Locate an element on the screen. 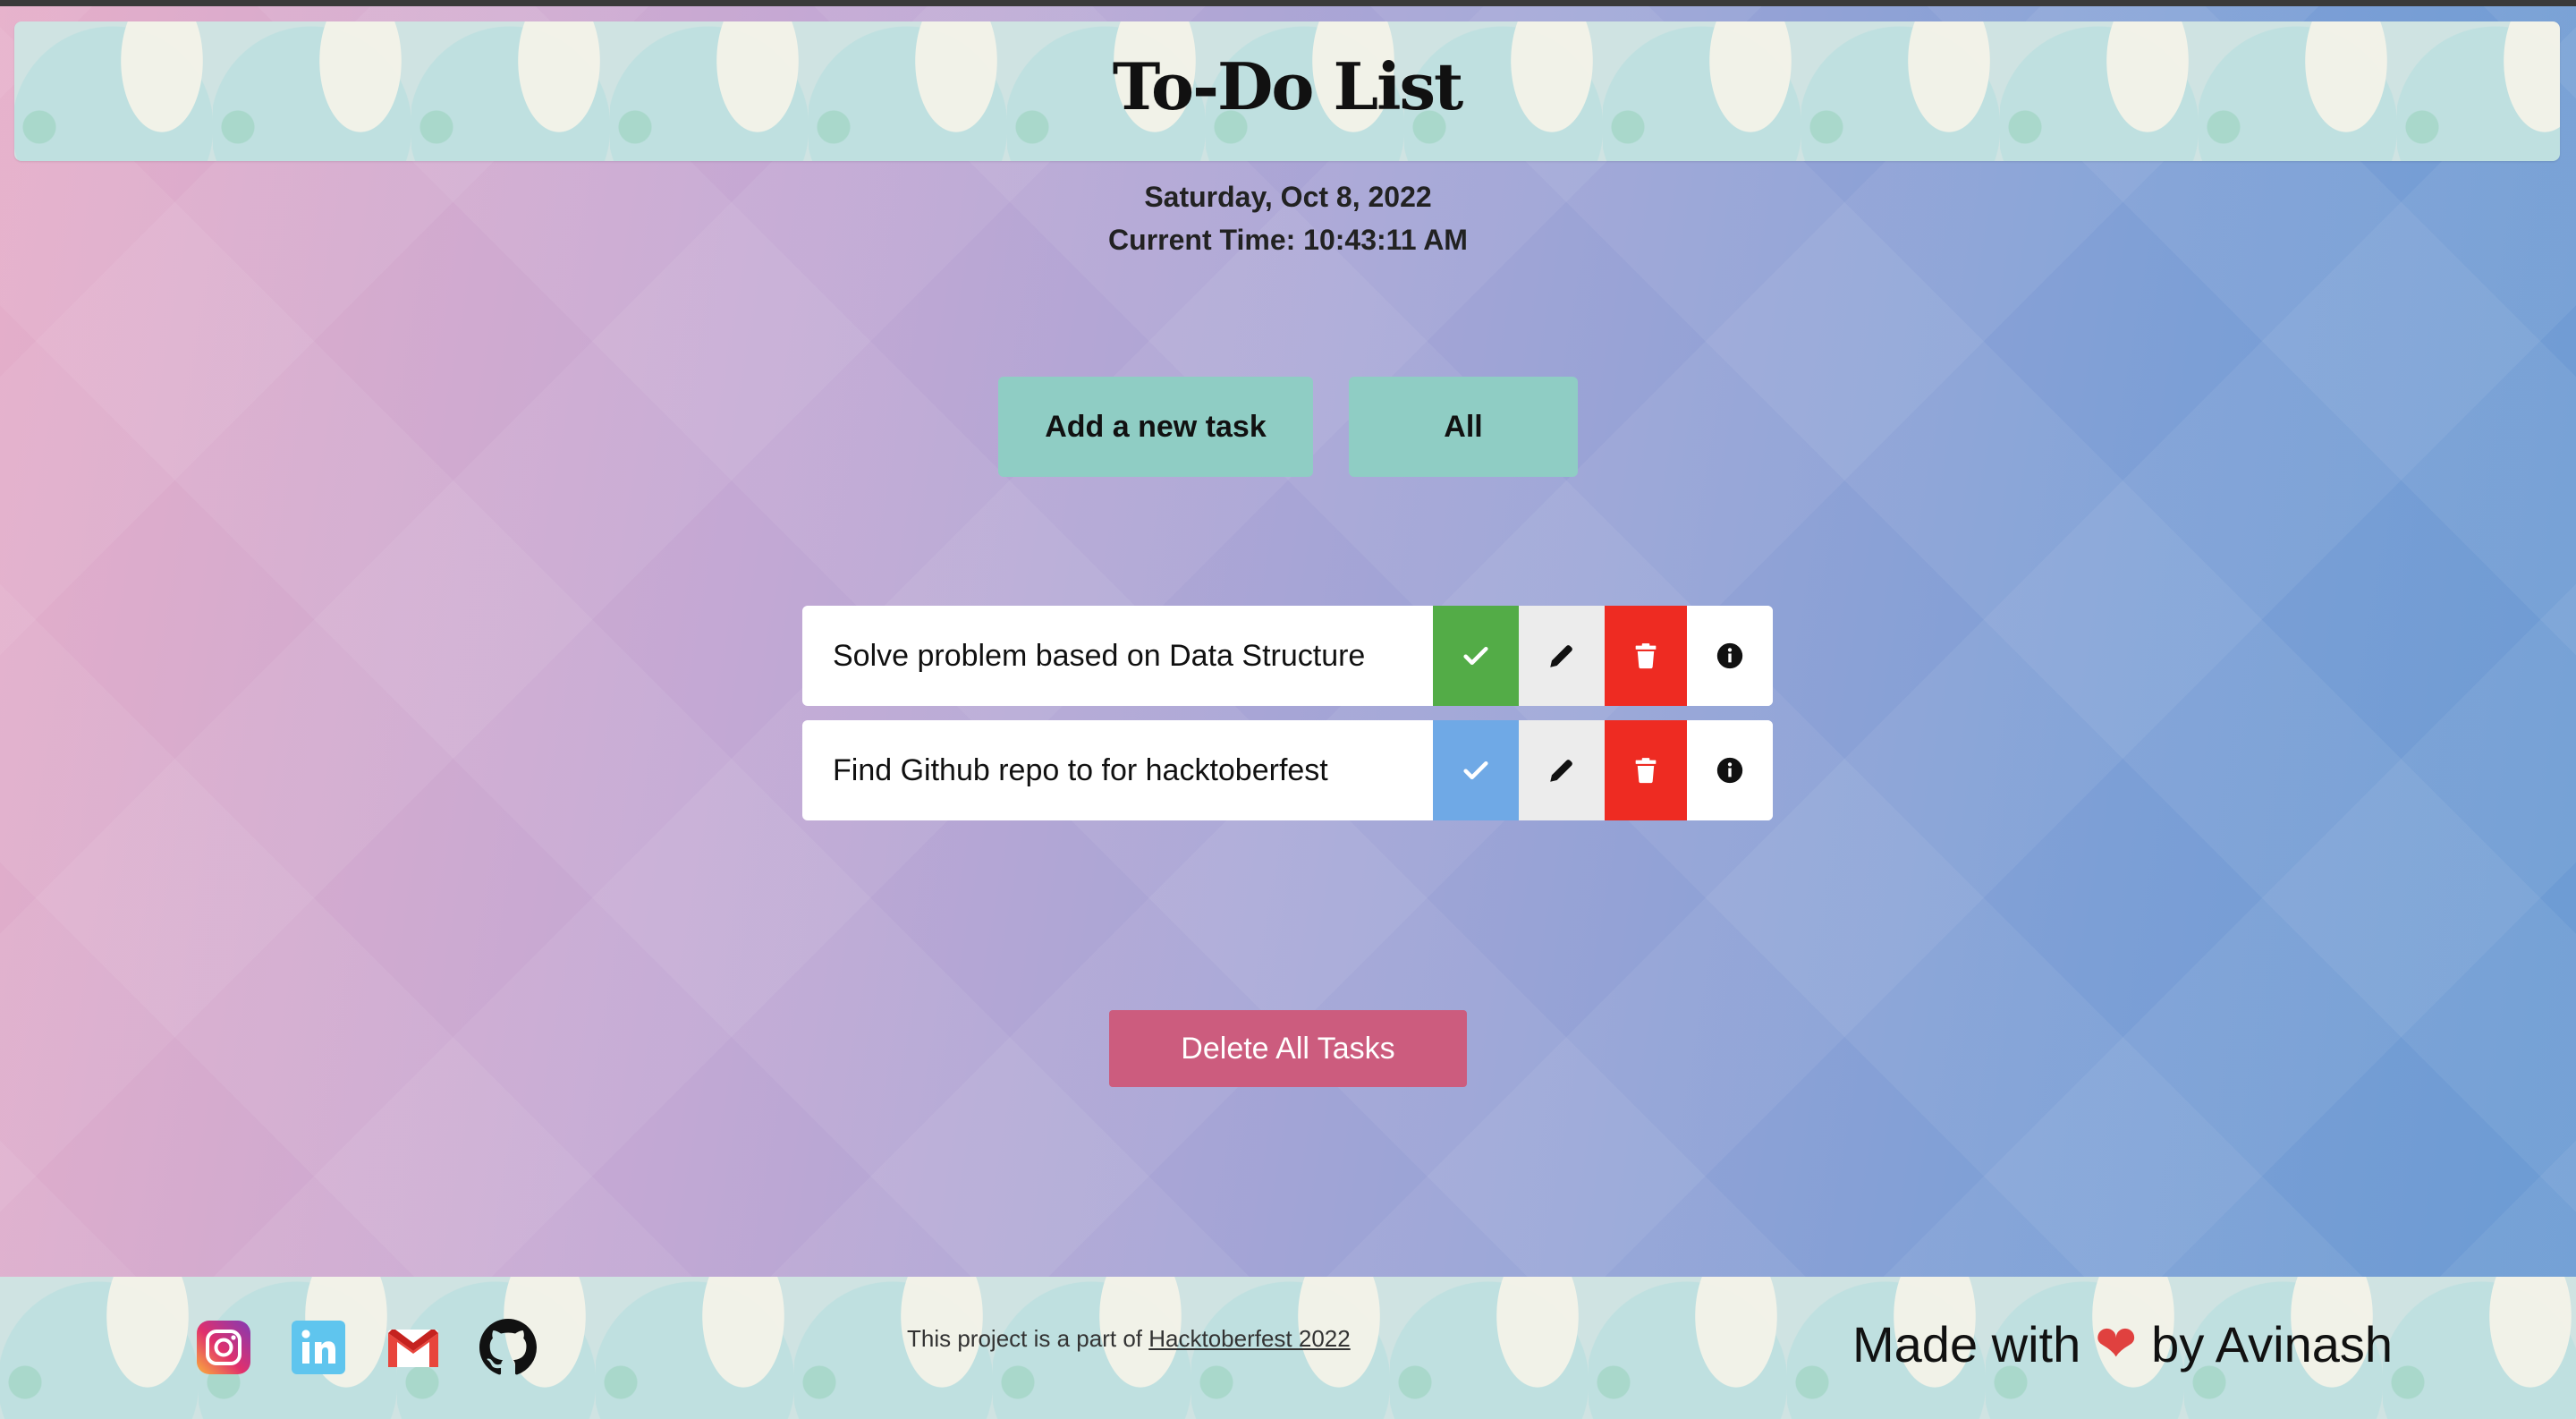  list-item: Find Github repo to for hacktoberfest is located at coordinates (1287, 770).